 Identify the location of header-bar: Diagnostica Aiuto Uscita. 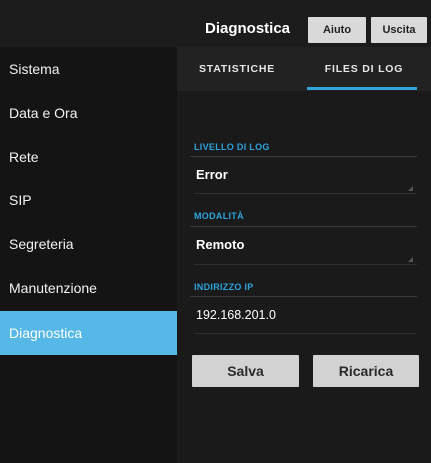
(215, 23).